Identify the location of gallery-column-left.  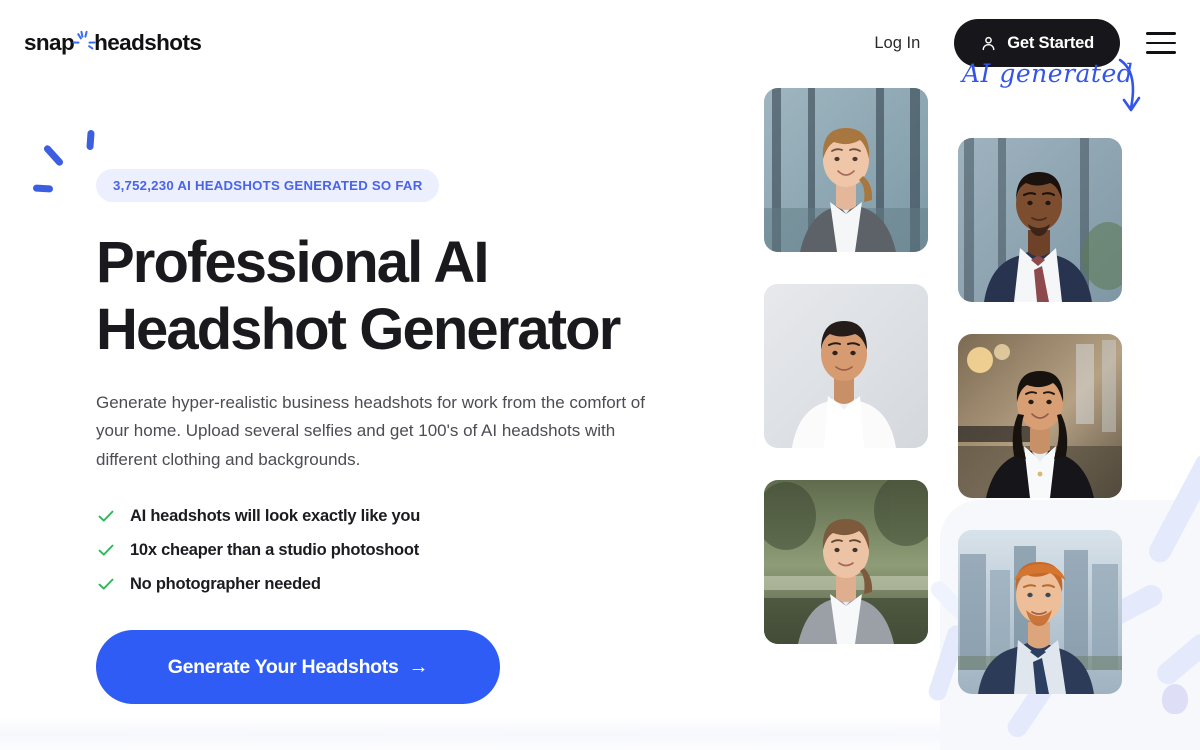
(846, 395).